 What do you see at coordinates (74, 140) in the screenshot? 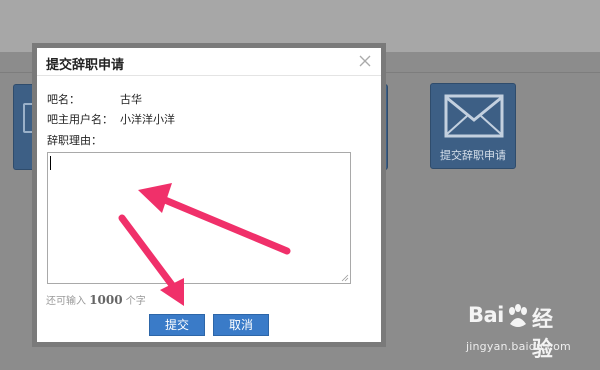
I see `reason-label: 辞职理由：` at bounding box center [74, 140].